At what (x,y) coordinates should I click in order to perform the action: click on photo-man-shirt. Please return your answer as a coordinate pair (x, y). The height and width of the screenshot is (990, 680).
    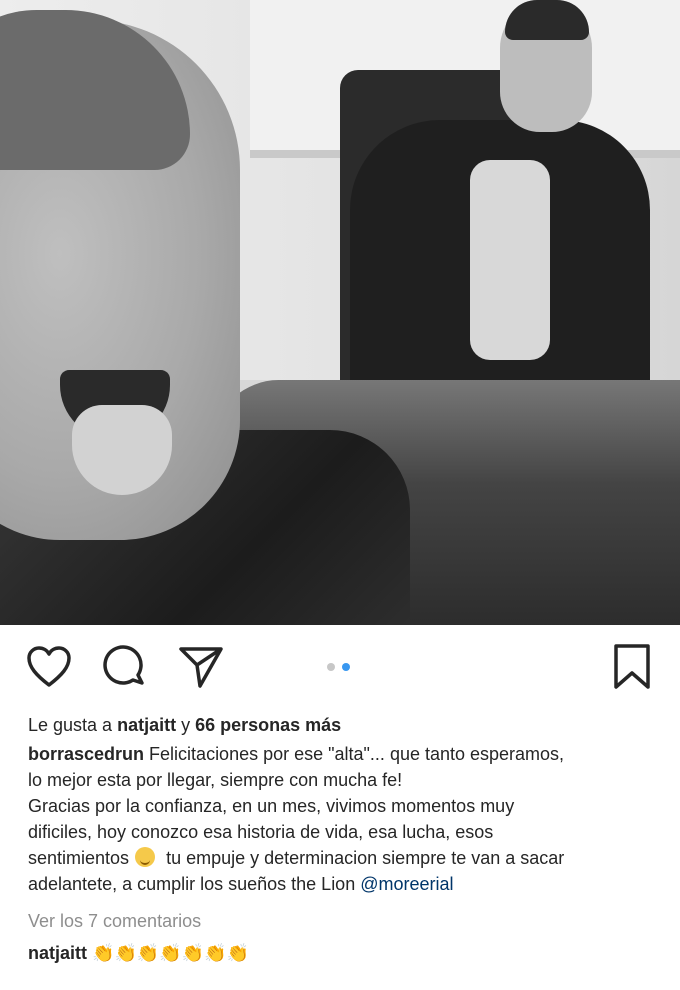
    Looking at the image, I should click on (510, 260).